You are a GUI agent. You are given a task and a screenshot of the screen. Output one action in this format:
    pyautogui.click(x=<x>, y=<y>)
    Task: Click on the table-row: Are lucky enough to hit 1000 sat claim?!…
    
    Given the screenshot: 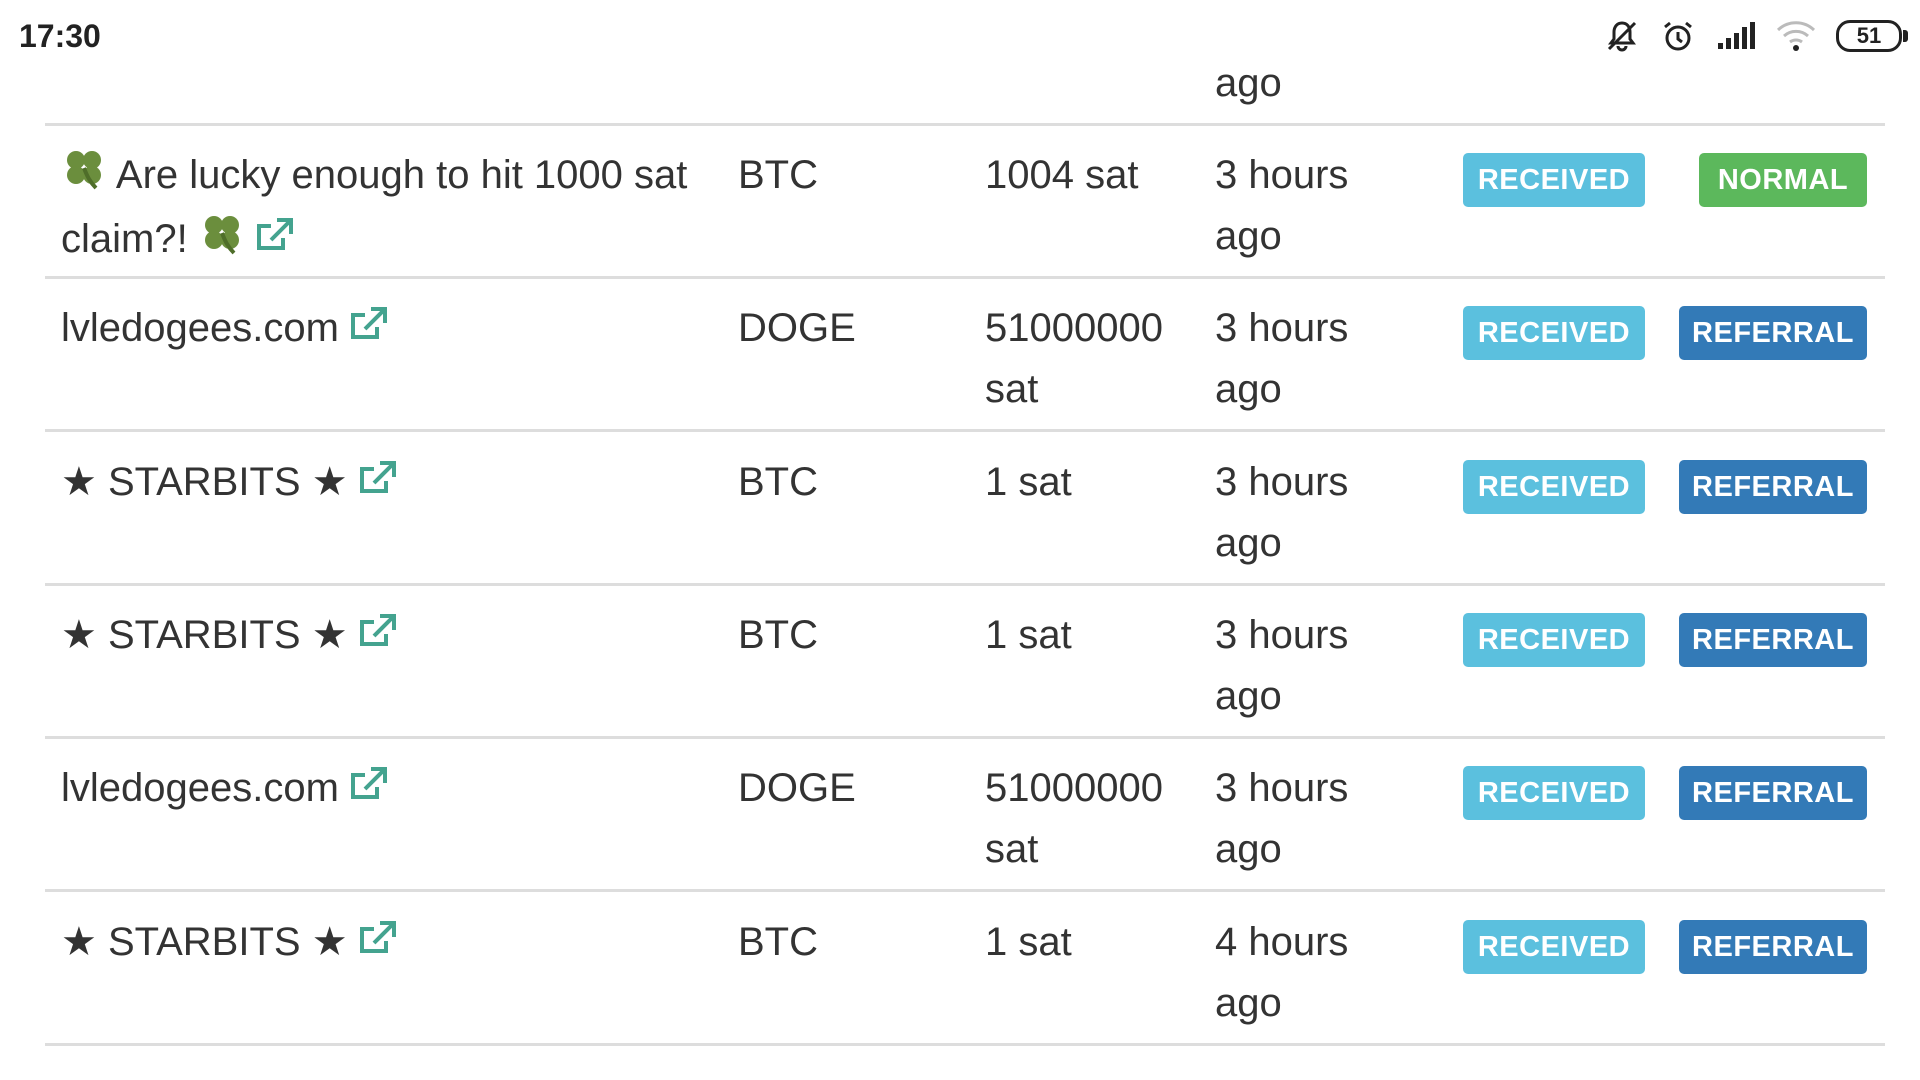 What is the action you would take?
    pyautogui.click(x=965, y=201)
    